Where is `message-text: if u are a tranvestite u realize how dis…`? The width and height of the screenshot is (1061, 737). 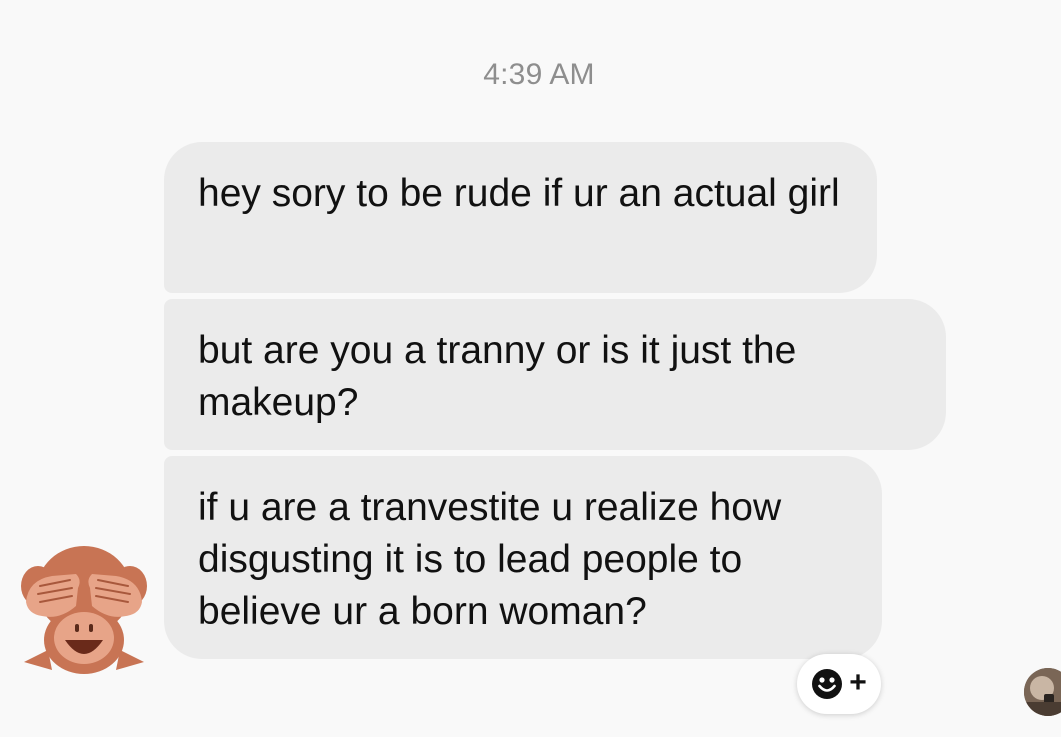 message-text: if u are a tranvestite u realize how dis… is located at coordinates (490, 559).